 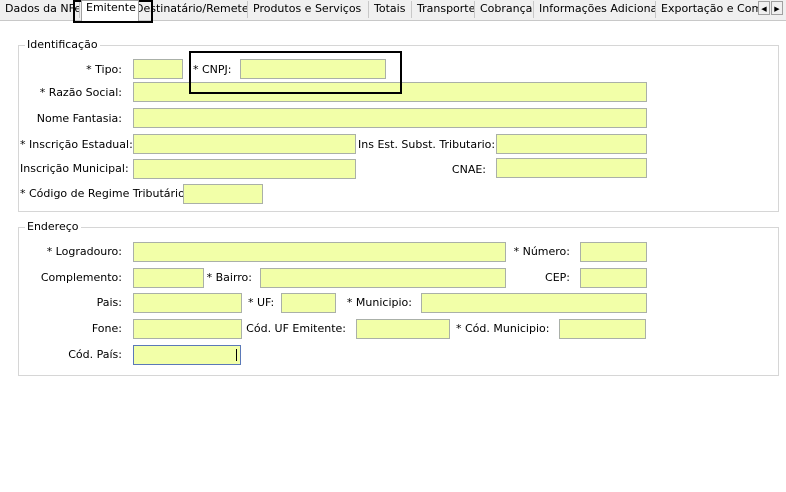 What do you see at coordinates (53, 227) in the screenshot?
I see `endereco-legend: Endereço` at bounding box center [53, 227].